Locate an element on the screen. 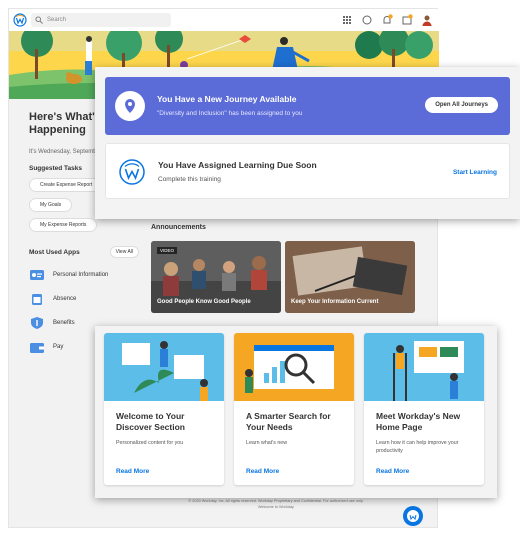 The height and width of the screenshot is (535, 520). task-my-expense-reports: My Expense Reports is located at coordinates (63, 225).